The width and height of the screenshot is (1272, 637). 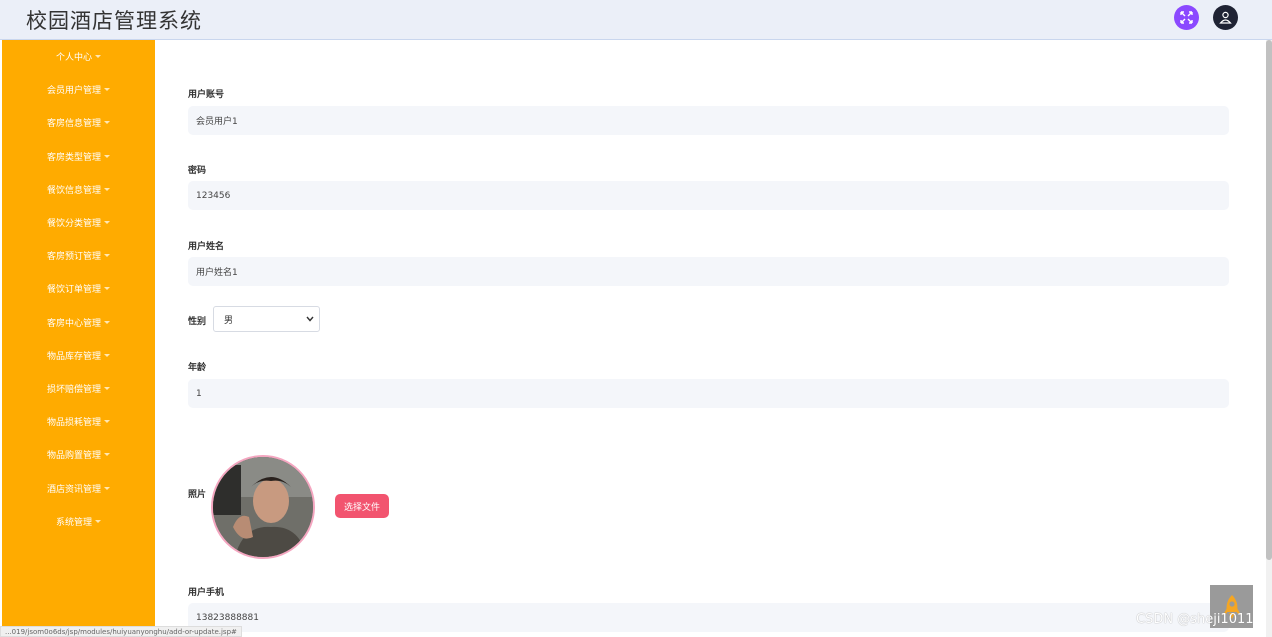 I want to click on page-scrollbar, so click(x=1269, y=338).